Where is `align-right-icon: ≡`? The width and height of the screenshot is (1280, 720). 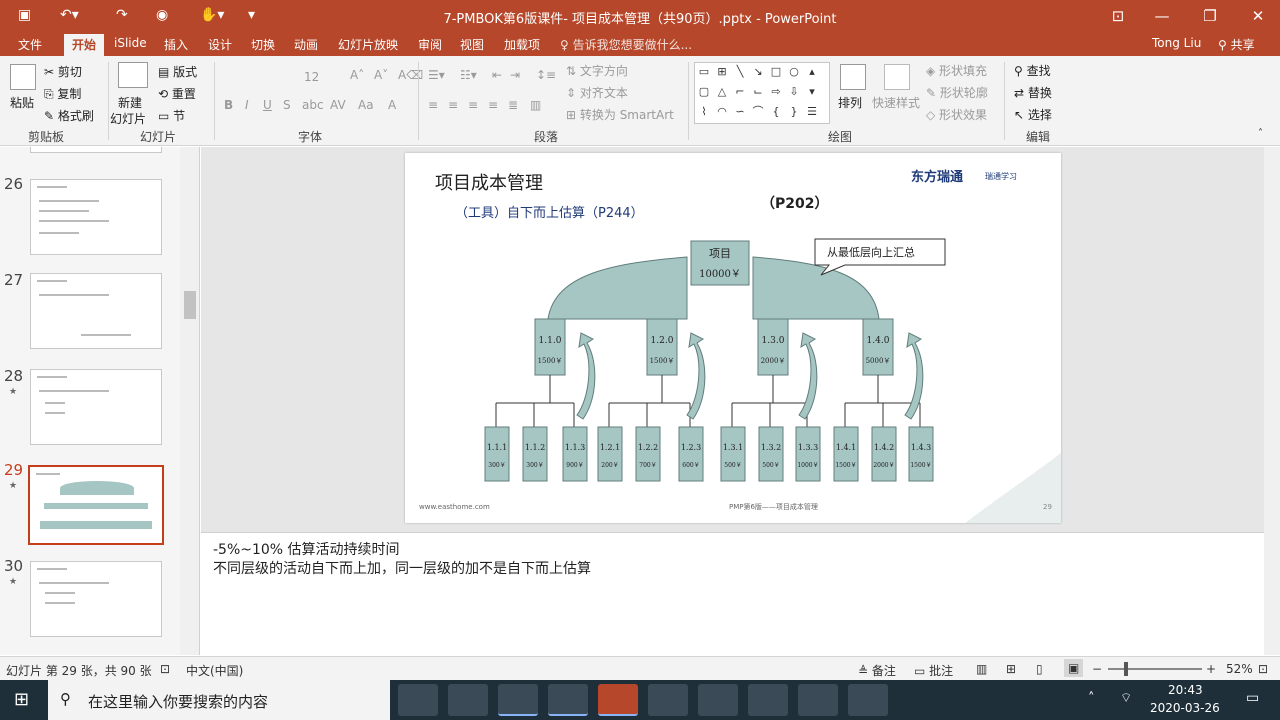 align-right-icon: ≡ is located at coordinates (473, 105).